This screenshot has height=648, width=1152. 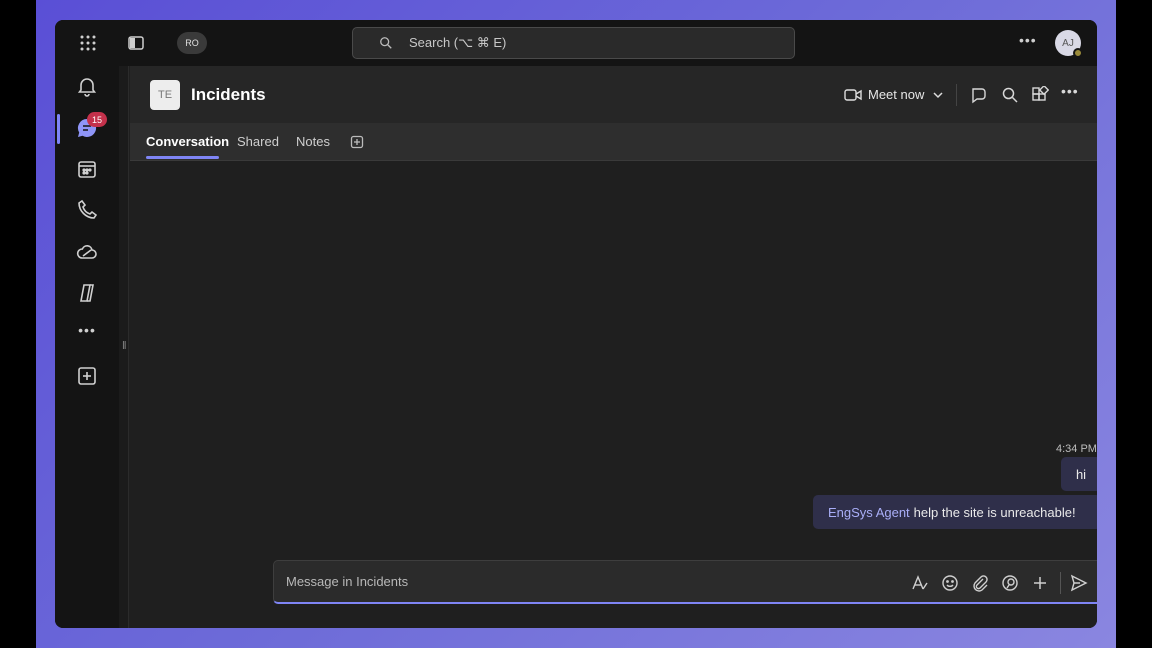 What do you see at coordinates (313, 141) in the screenshot?
I see `tab-notes: Notes` at bounding box center [313, 141].